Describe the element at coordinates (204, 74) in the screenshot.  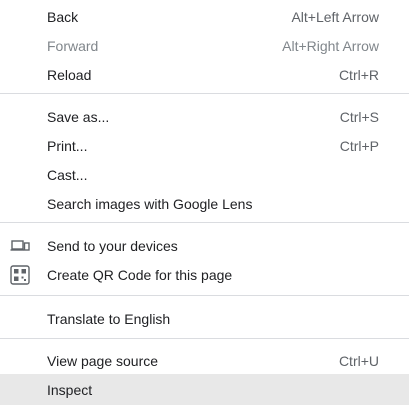
I see `menu-item-reload: Reload Ctrl+R` at that location.